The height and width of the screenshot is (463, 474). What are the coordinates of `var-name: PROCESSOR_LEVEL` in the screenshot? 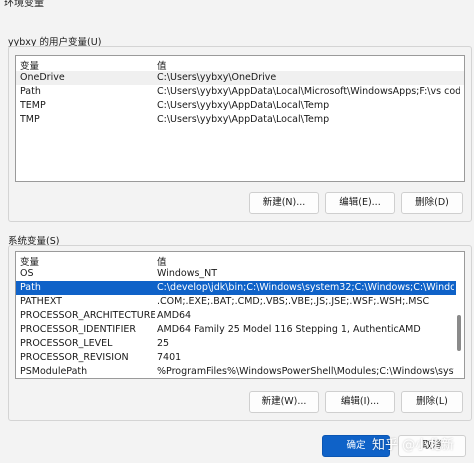 It's located at (66, 343).